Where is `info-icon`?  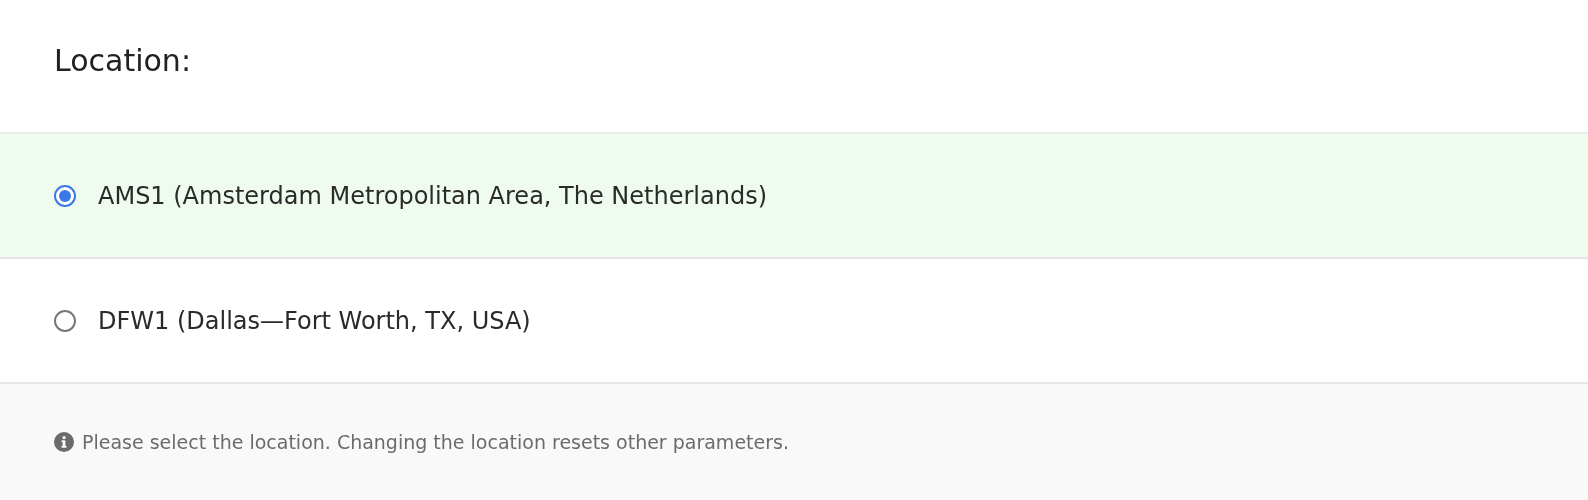 info-icon is located at coordinates (64, 442).